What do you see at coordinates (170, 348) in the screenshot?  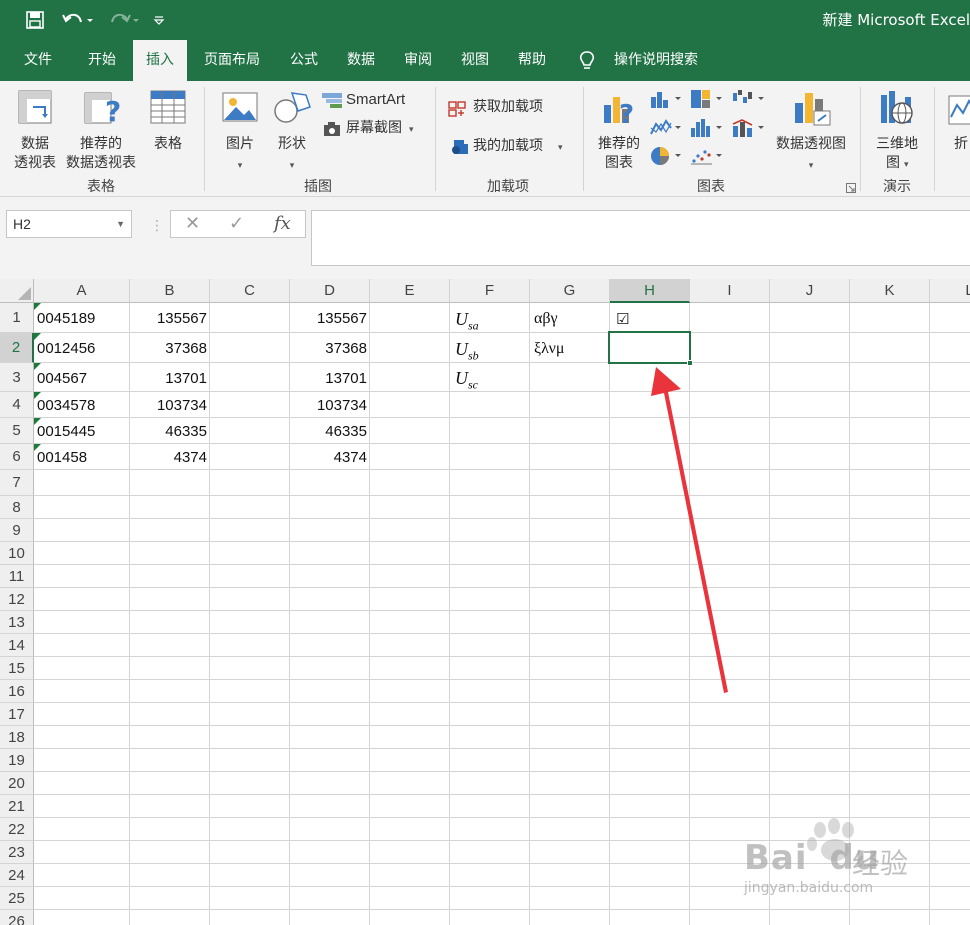 I see `cell-b2: 37368` at bounding box center [170, 348].